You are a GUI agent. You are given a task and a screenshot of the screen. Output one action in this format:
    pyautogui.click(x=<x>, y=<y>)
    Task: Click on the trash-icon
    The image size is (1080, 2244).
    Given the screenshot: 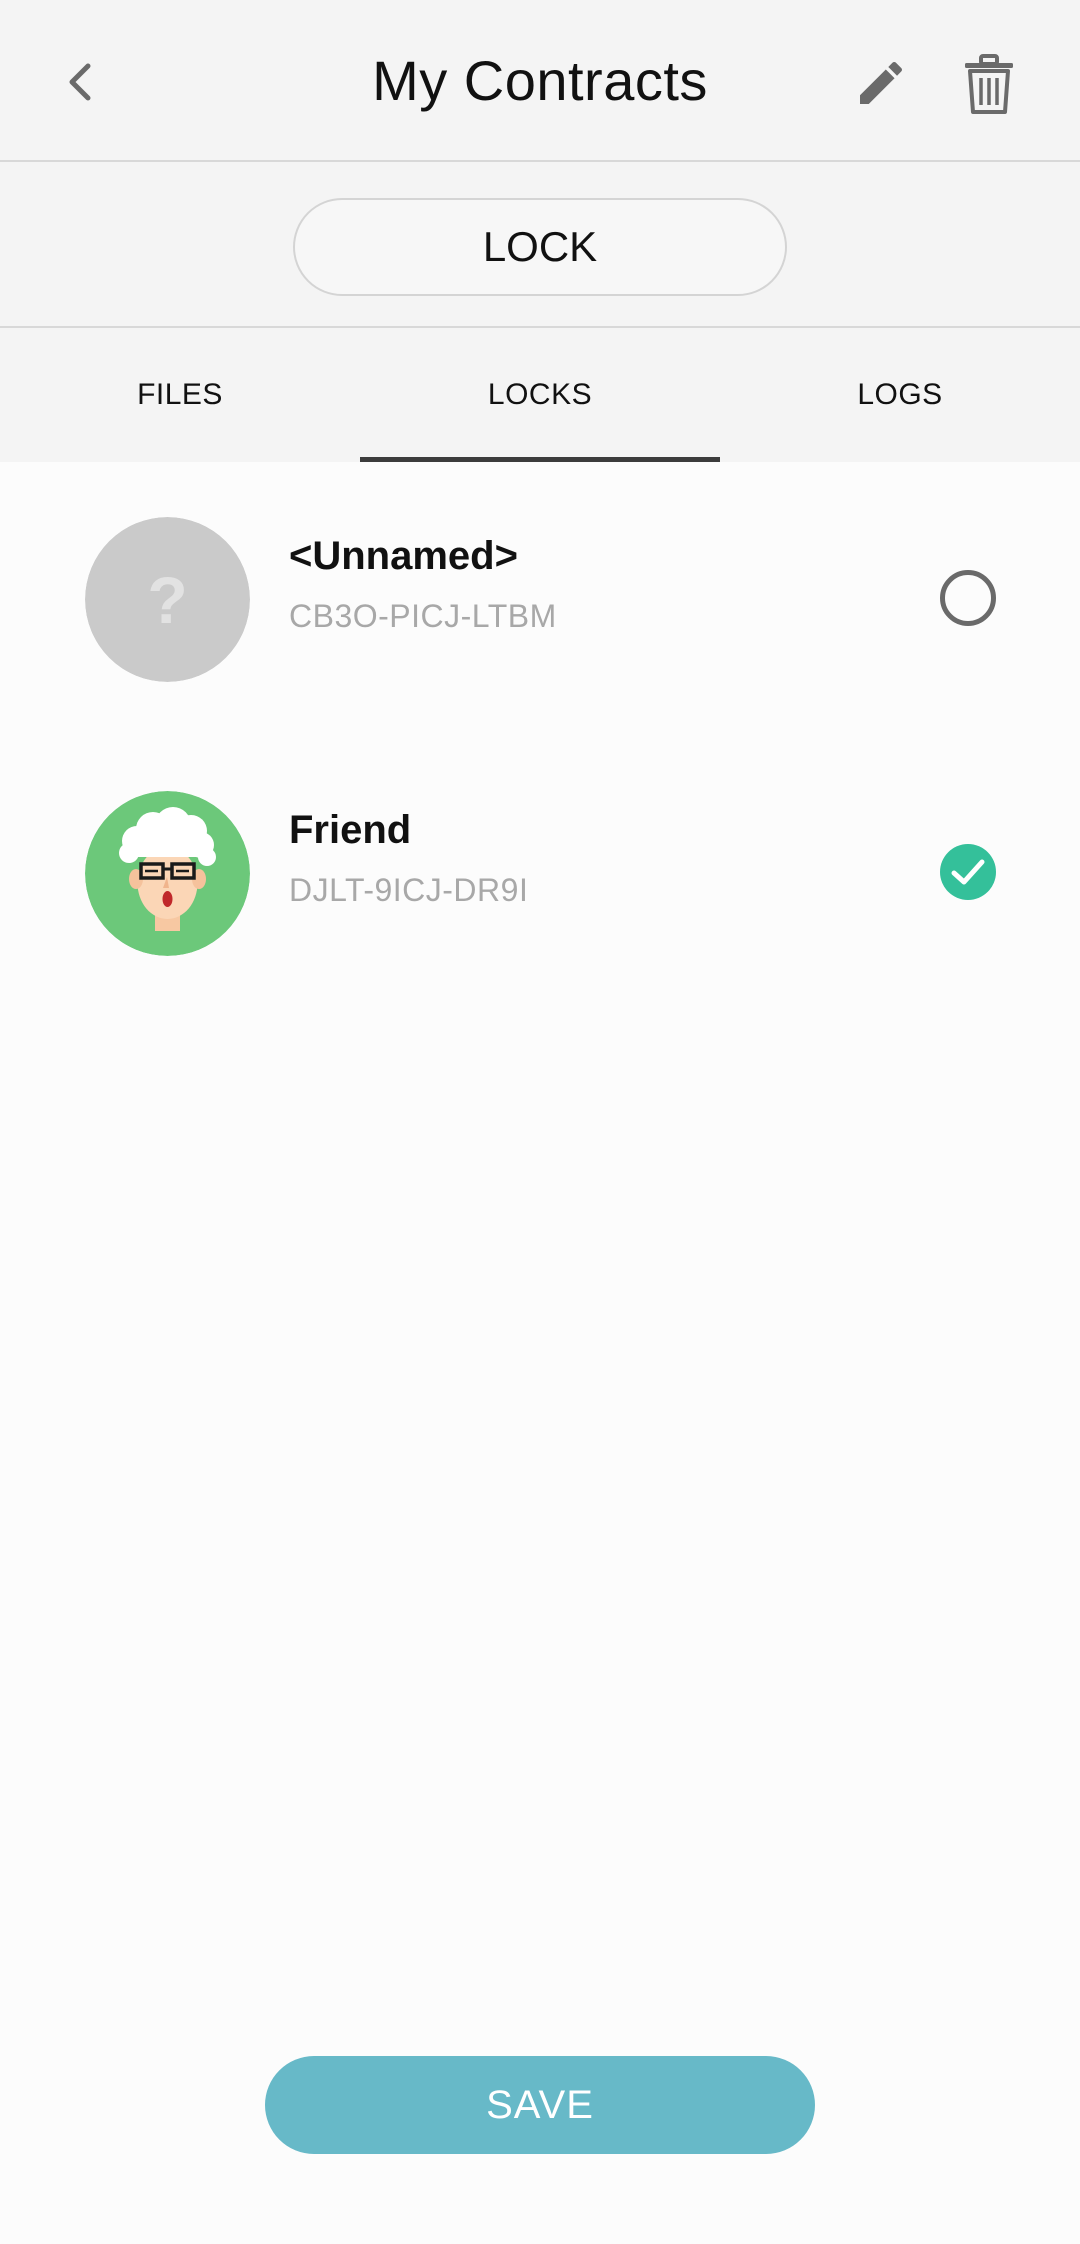 What is the action you would take?
    pyautogui.click(x=989, y=84)
    